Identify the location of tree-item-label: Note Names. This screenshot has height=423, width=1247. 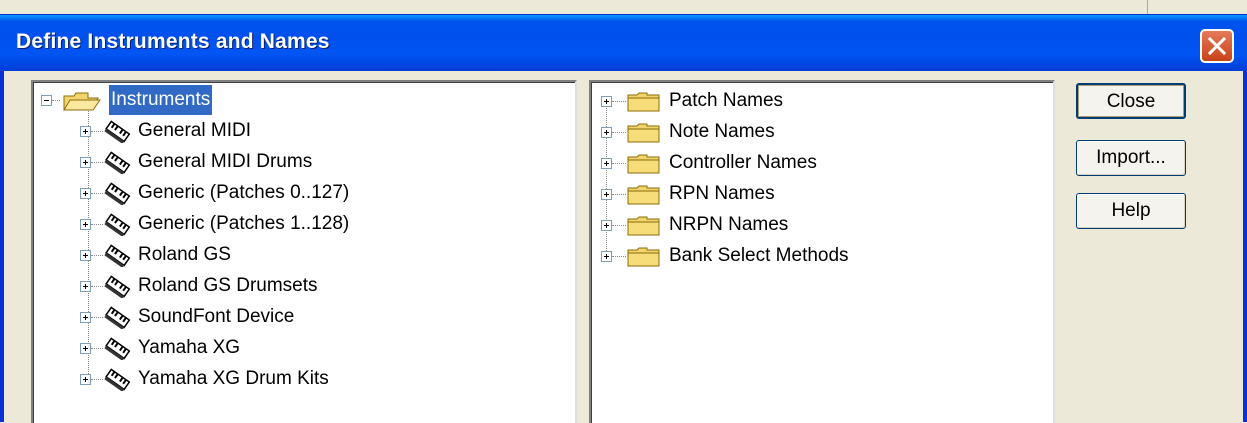
(722, 131).